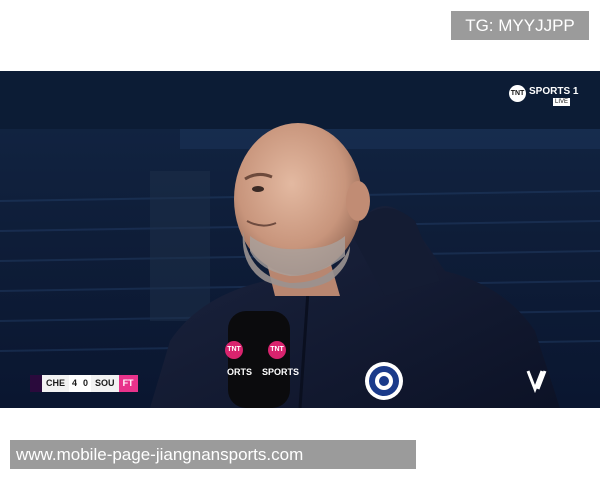 This screenshot has height=480, width=600. I want to click on tnt-microphone, so click(259, 359).